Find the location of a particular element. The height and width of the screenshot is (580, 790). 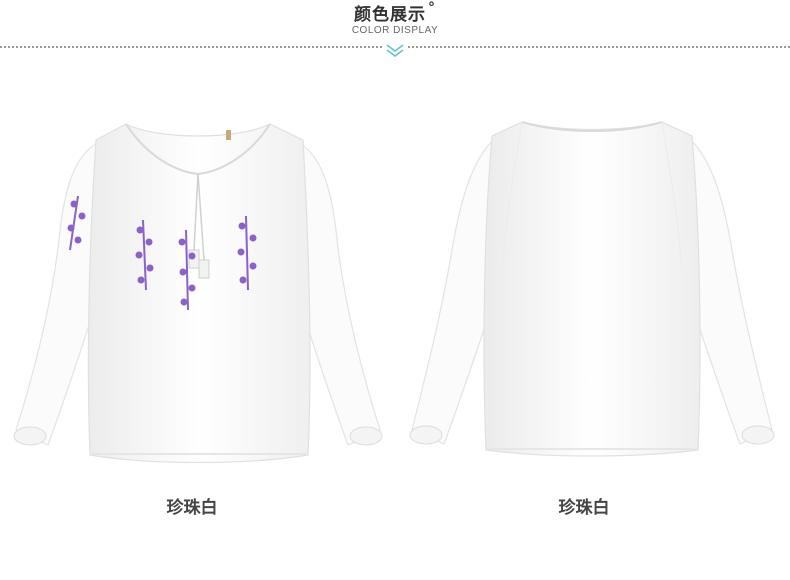

degree-mark: ° is located at coordinates (432, 8).